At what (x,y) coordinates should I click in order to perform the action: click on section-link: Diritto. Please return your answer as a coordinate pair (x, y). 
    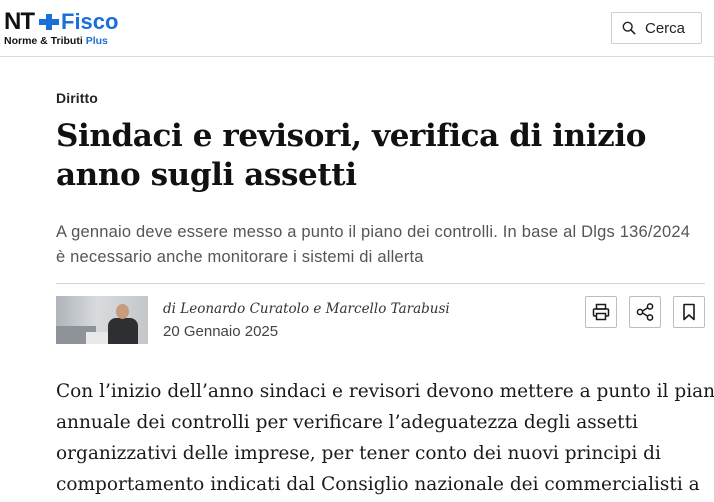
    Looking at the image, I should click on (77, 98).